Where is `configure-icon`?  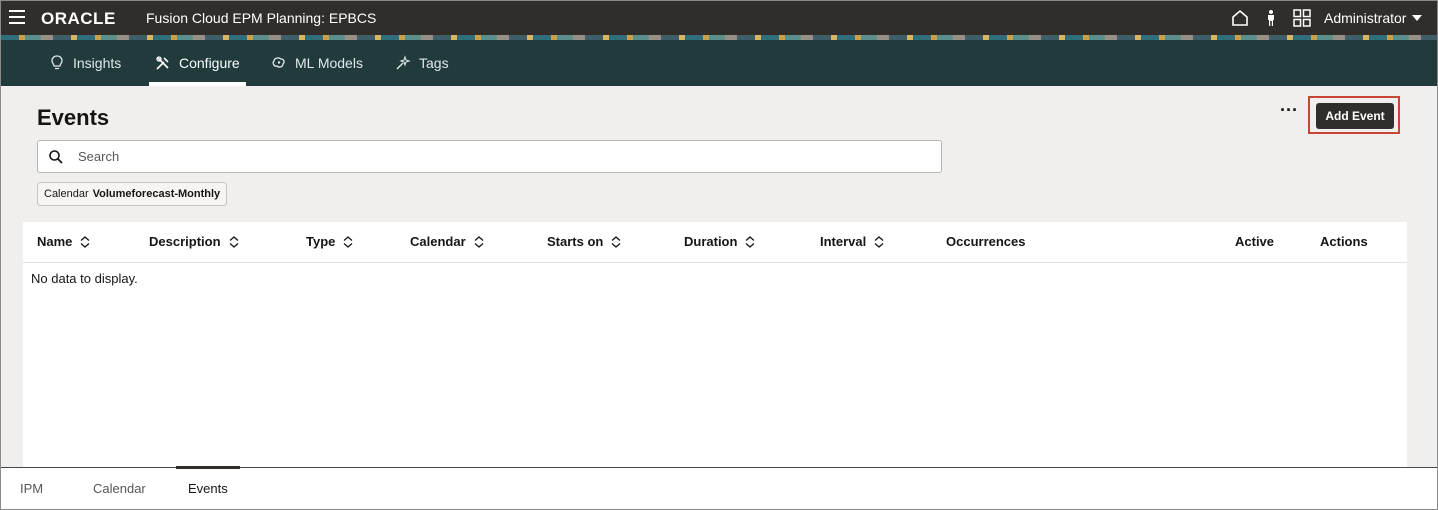
configure-icon is located at coordinates (163, 63).